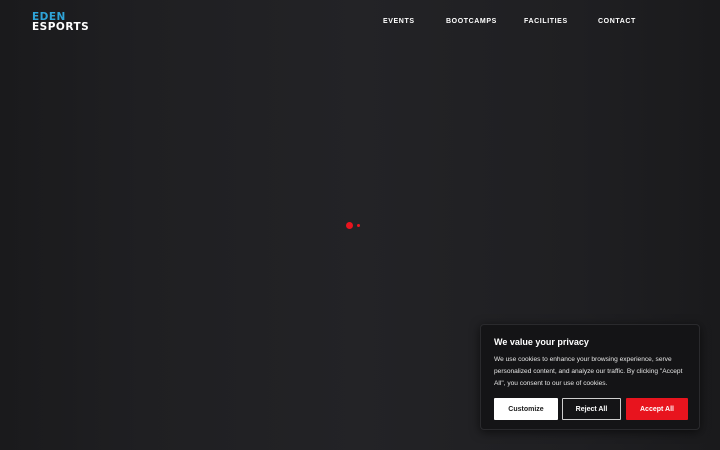 This screenshot has height=450, width=720. Describe the element at coordinates (617, 21) in the screenshot. I see `nav-item-contact: CONTACT` at that location.